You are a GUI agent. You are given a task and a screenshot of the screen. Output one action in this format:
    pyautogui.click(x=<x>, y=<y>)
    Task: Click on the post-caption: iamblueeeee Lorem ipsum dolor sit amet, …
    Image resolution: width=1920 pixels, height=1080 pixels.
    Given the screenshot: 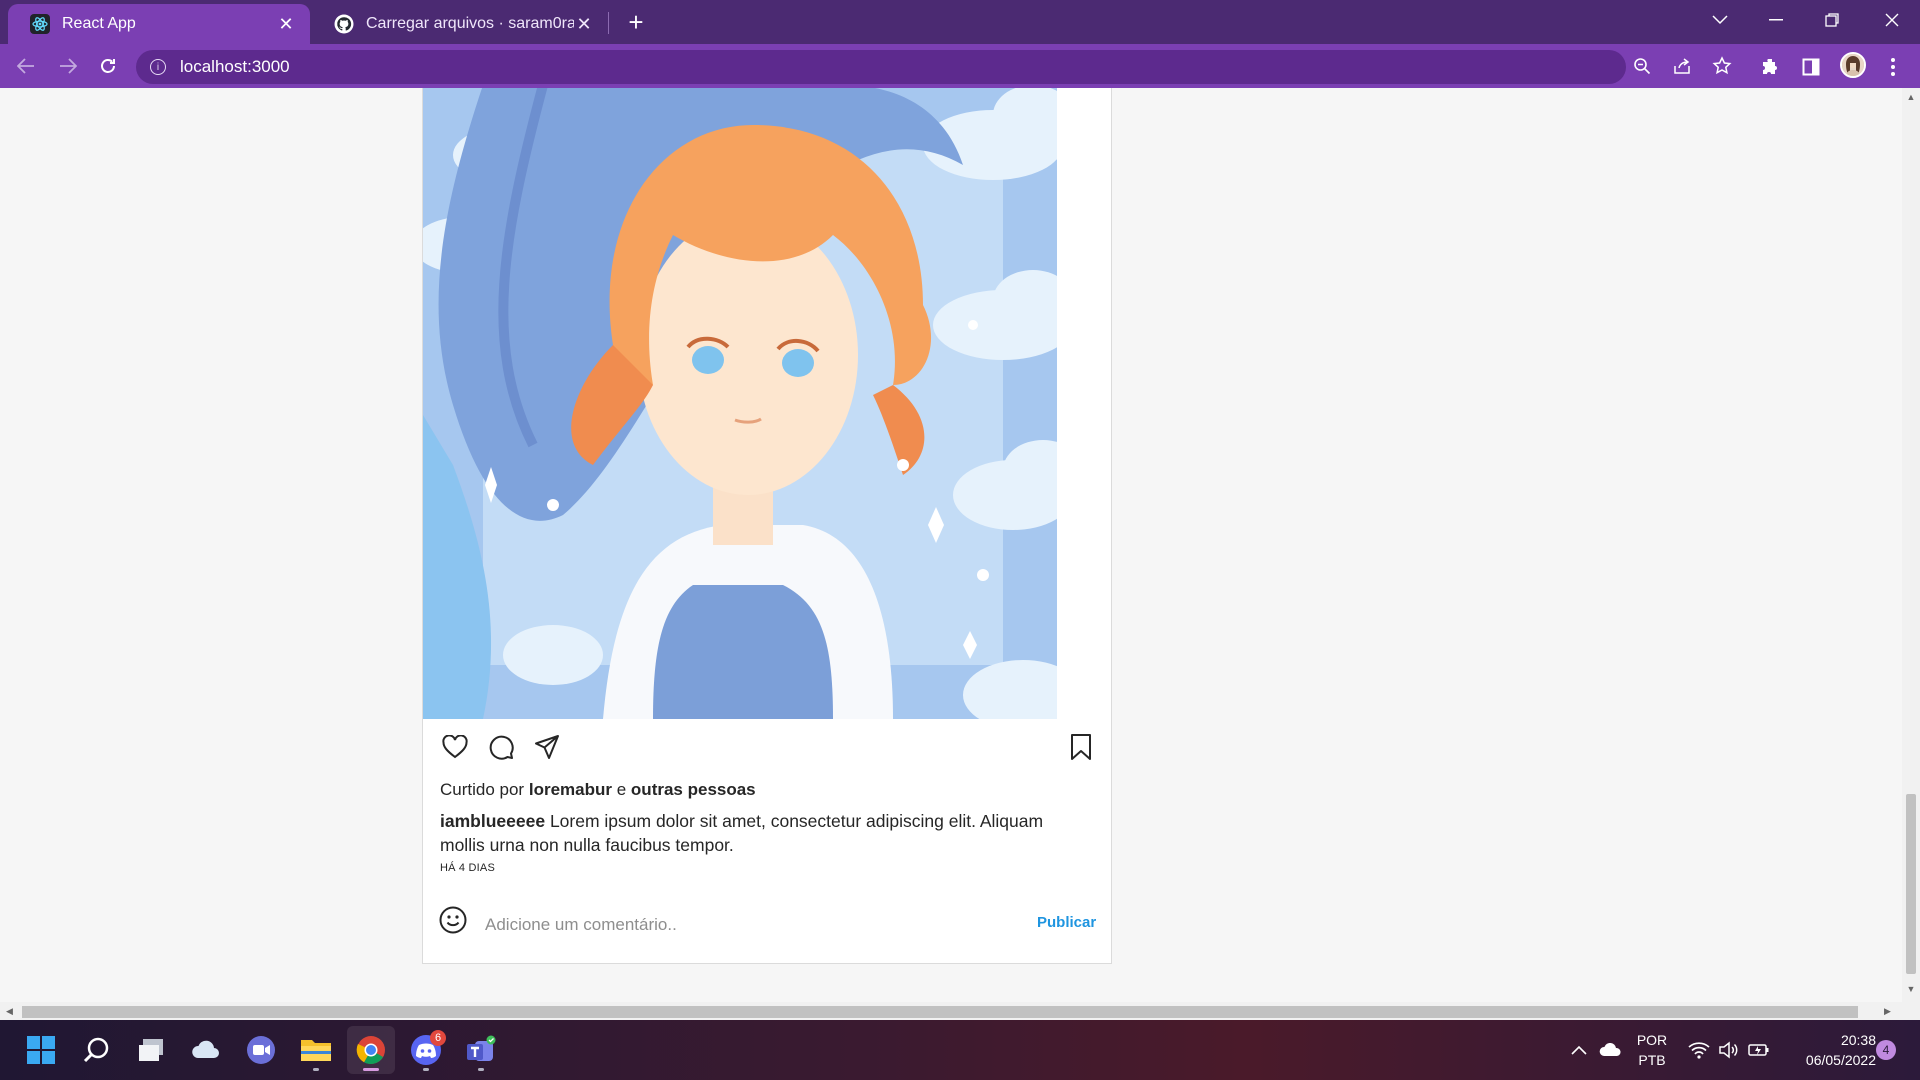 What is the action you would take?
    pyautogui.click(x=765, y=833)
    